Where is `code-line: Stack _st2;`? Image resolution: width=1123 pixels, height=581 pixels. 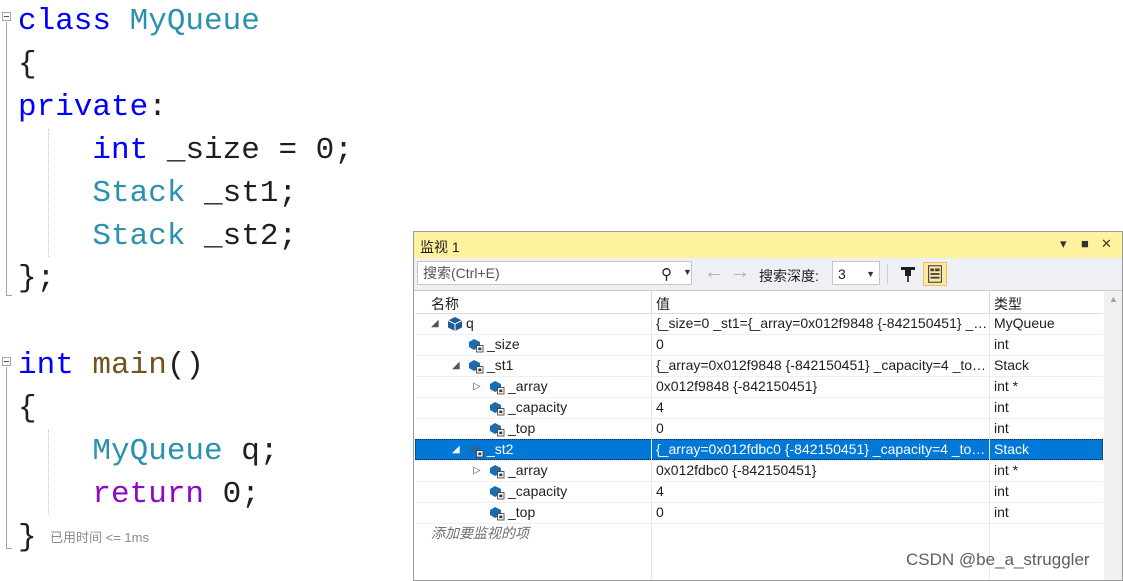
code-line: Stack _st2; is located at coordinates (157, 236).